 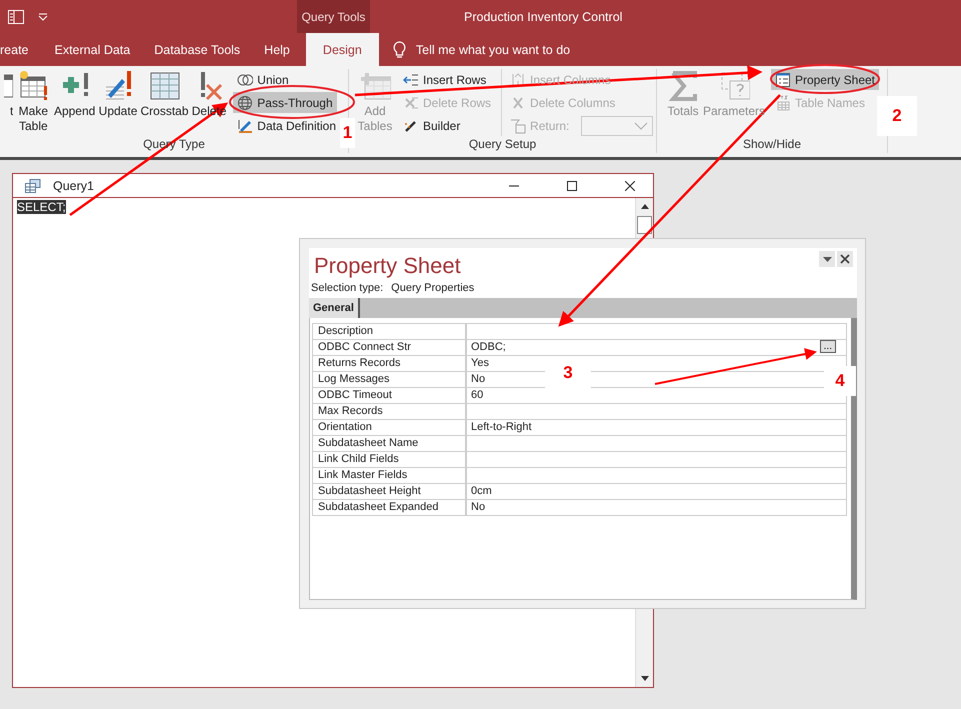 I want to click on ribbon-button: Builder, so click(x=431, y=125).